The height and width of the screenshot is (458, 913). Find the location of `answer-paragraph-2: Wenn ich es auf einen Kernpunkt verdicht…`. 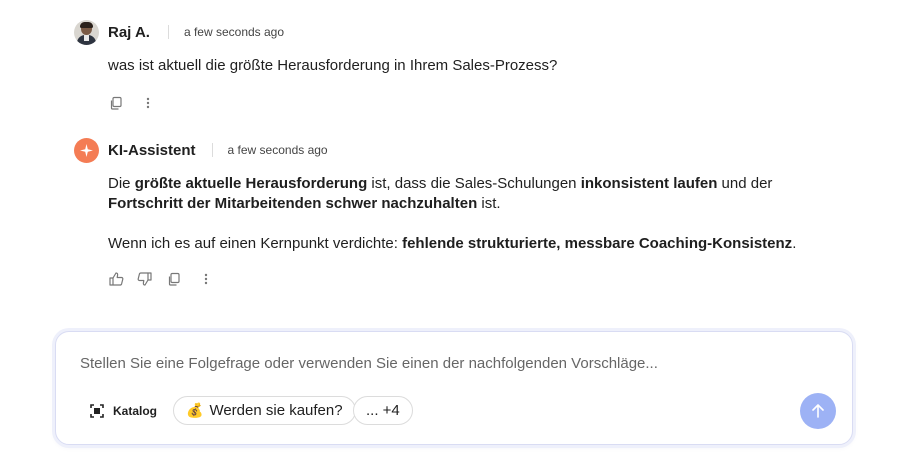

answer-paragraph-2: Wenn ich es auf einen Kernpunkt verdicht… is located at coordinates (452, 243).